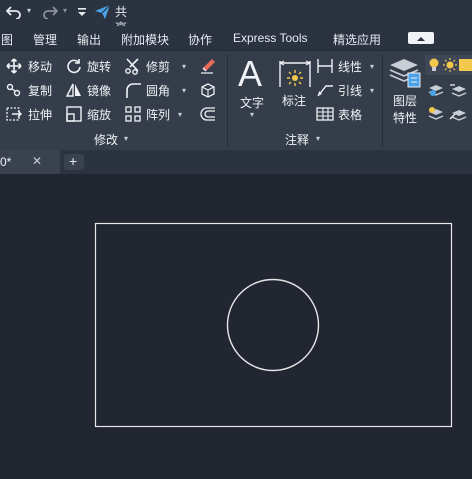 The width and height of the screenshot is (472, 479). I want to click on array-button: 阵列 ▾, so click(157, 114).